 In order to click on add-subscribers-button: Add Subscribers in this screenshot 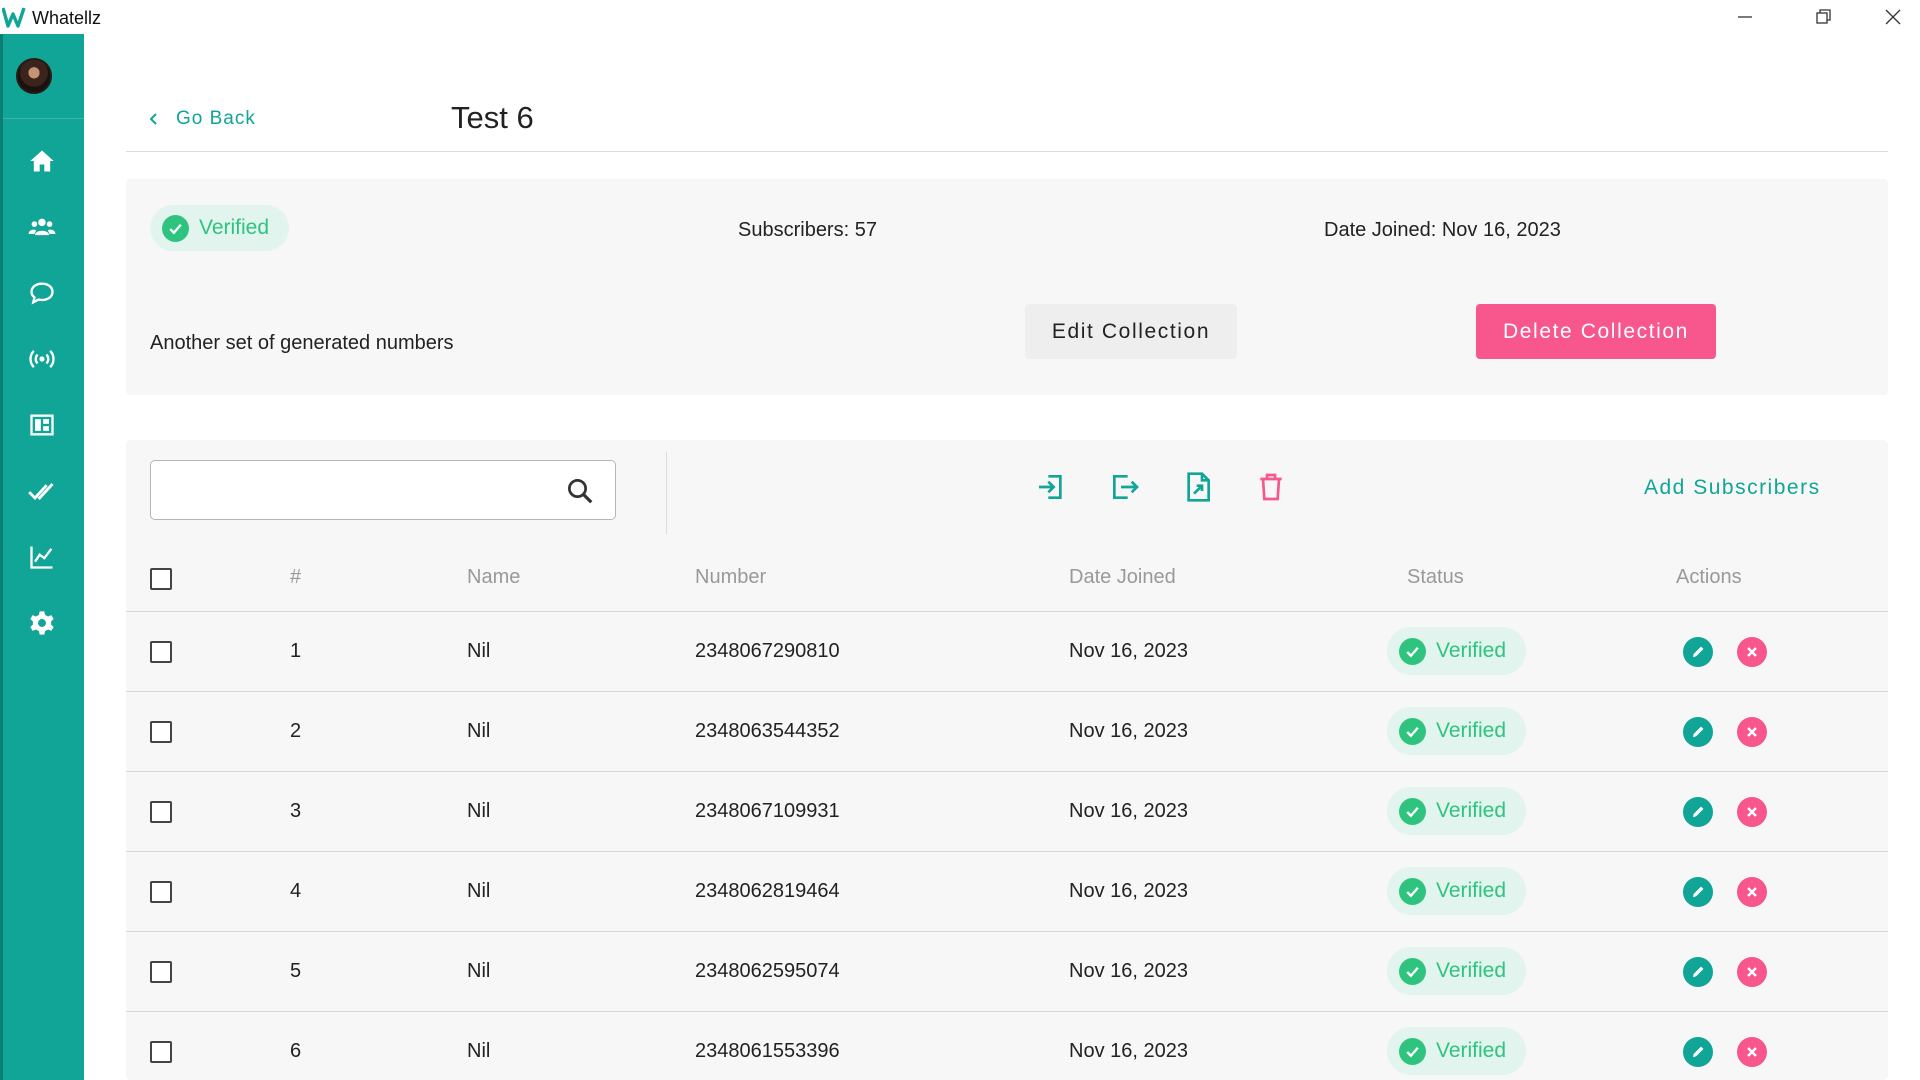, I will do `click(1732, 488)`.